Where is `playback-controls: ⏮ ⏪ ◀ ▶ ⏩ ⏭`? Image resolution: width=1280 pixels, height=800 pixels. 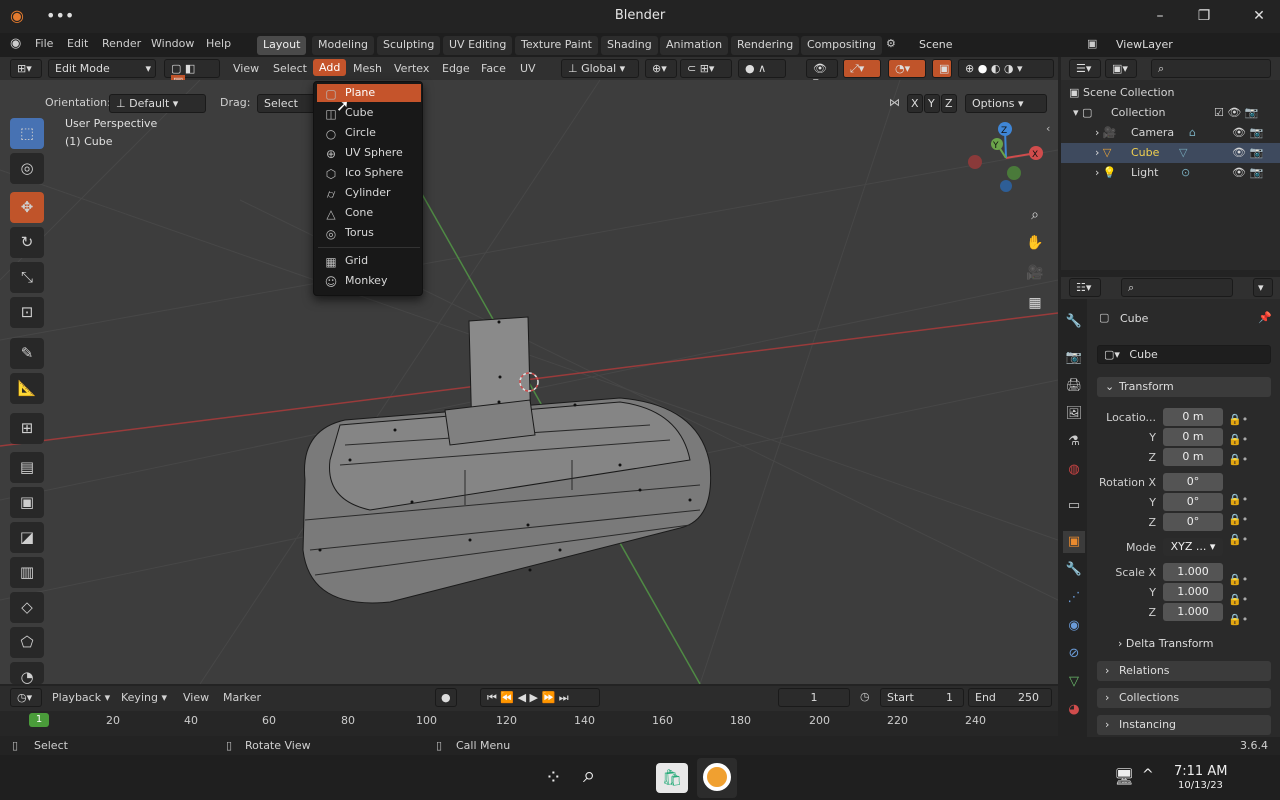 playback-controls: ⏮ ⏪ ◀ ▶ ⏩ ⏭ is located at coordinates (540, 697).